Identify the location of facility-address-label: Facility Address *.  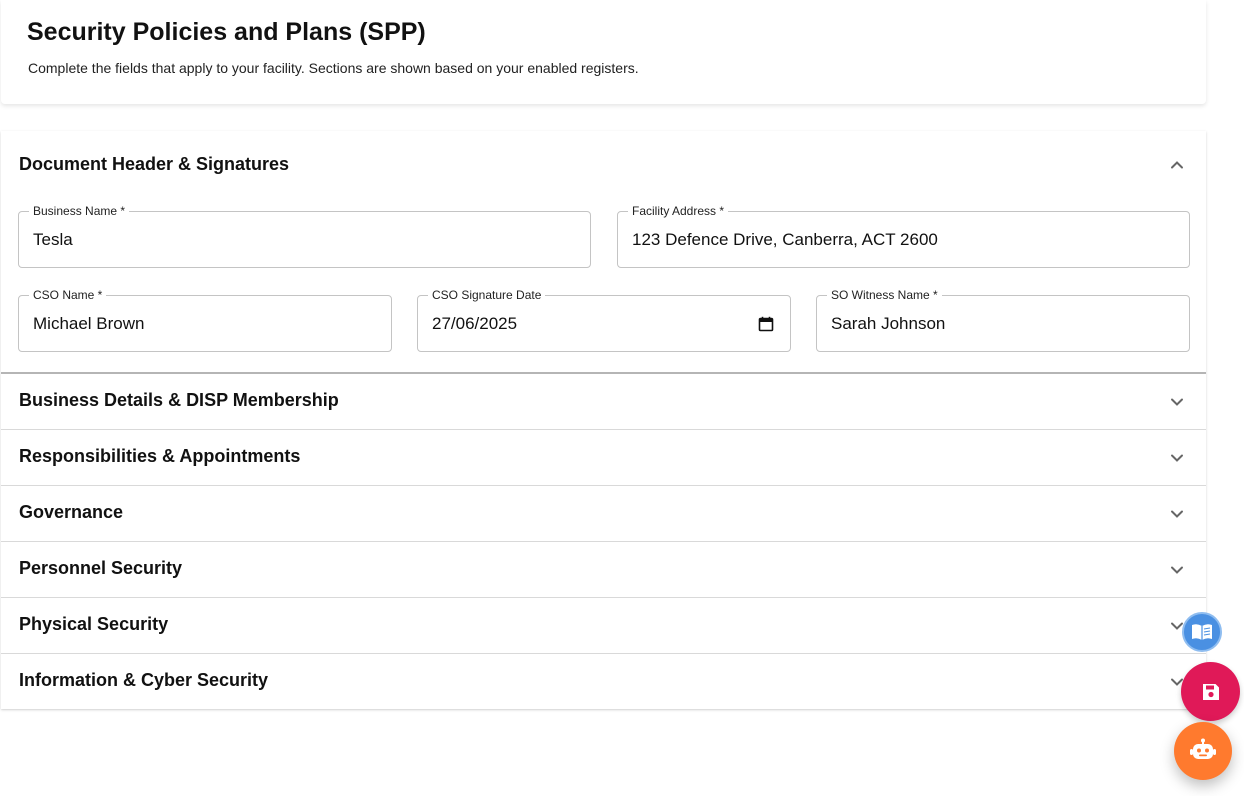
(678, 211).